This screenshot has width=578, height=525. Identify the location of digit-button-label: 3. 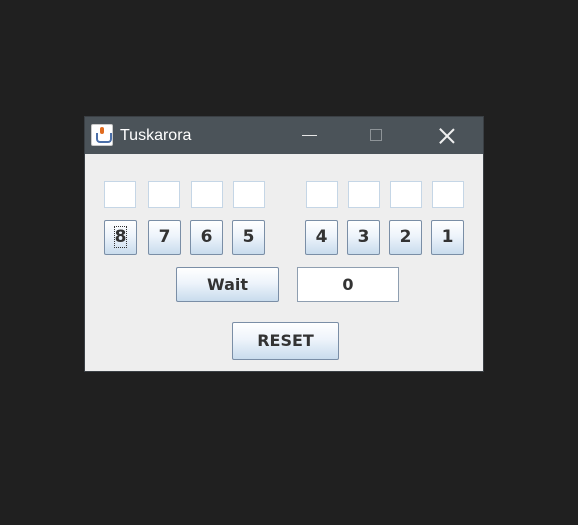
(363, 237).